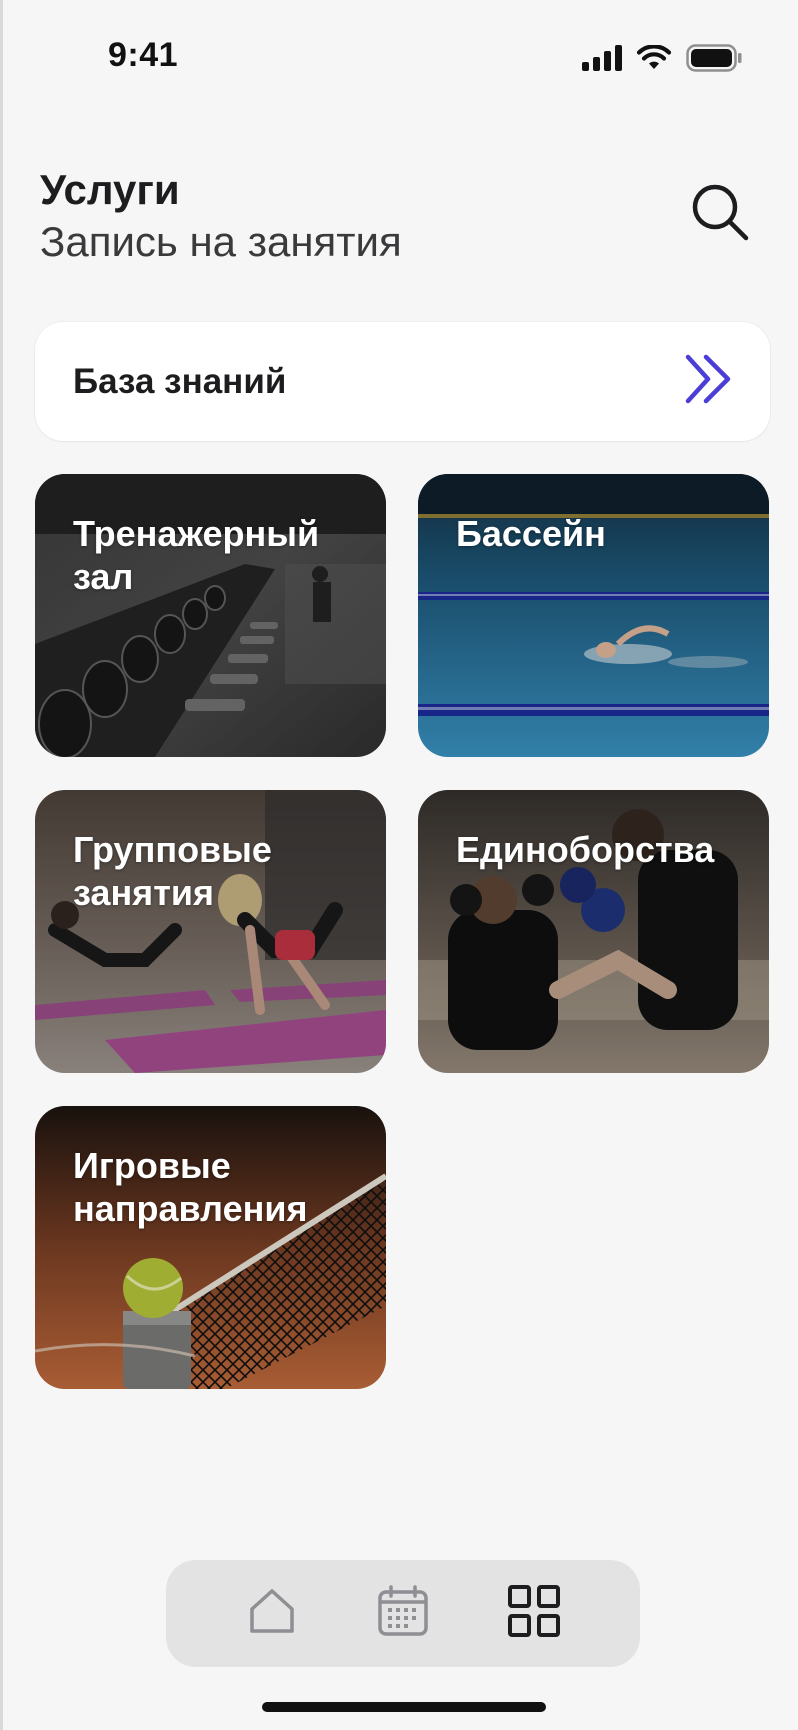 Image resolution: width=798 pixels, height=1730 pixels. What do you see at coordinates (602, 60) in the screenshot?
I see `cellular-signal-icon` at bounding box center [602, 60].